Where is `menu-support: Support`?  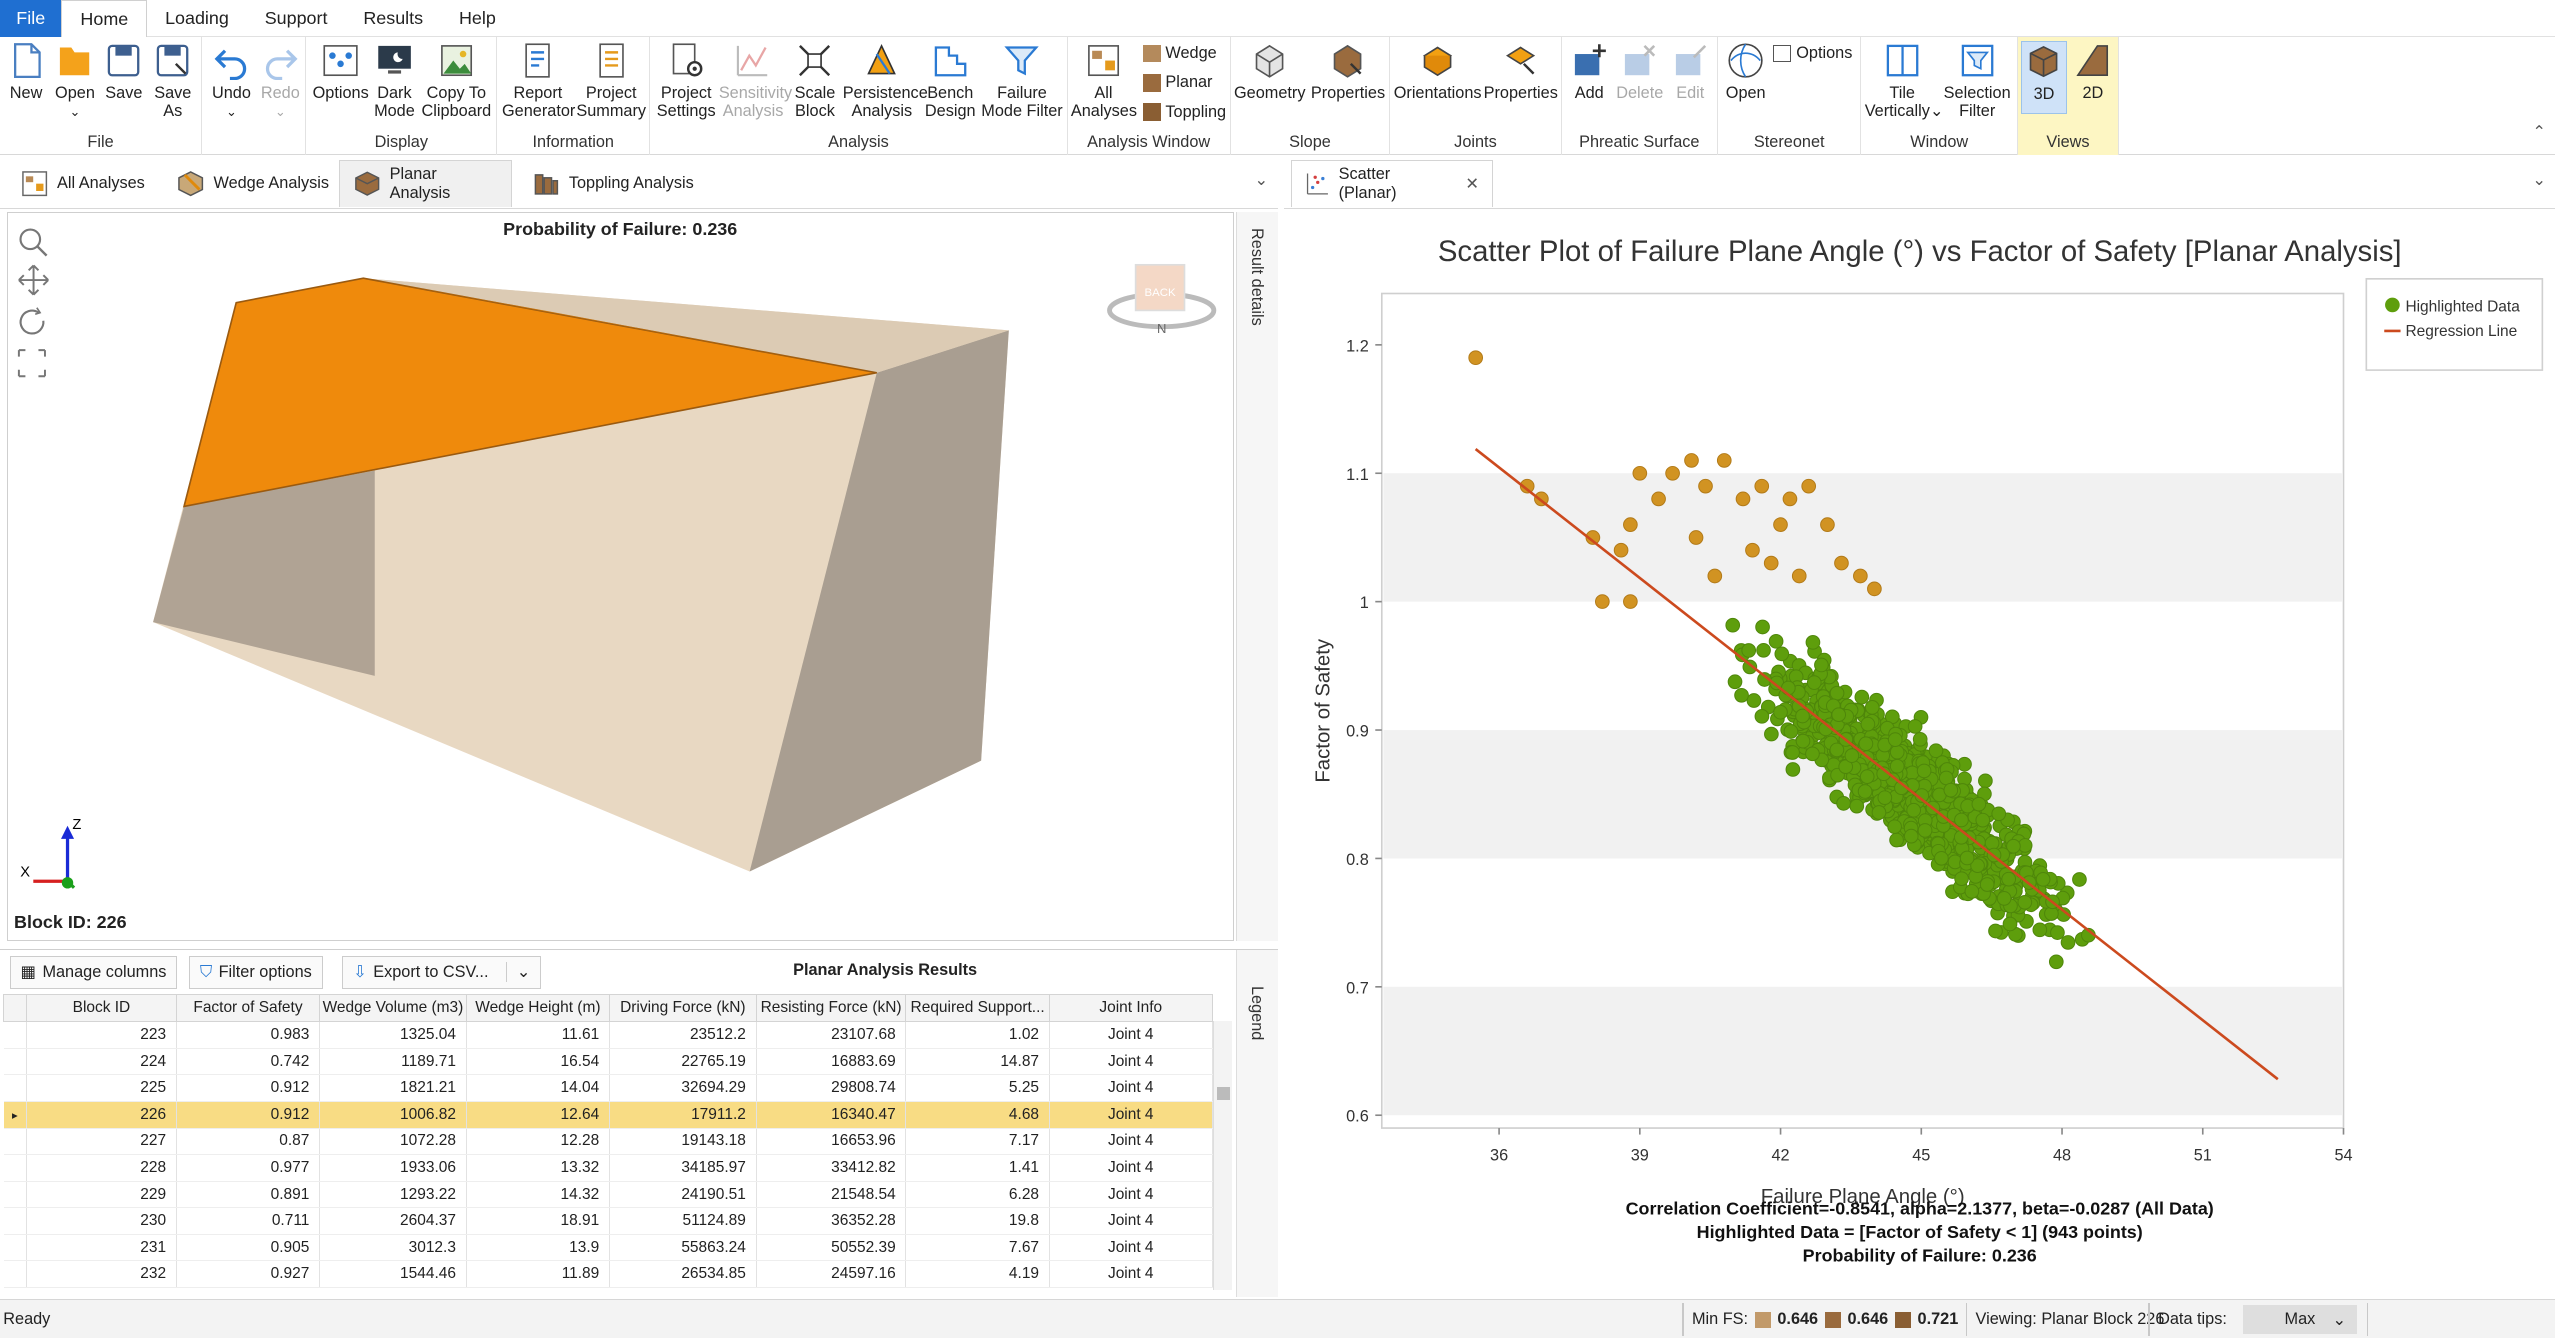 menu-support: Support is located at coordinates (296, 18).